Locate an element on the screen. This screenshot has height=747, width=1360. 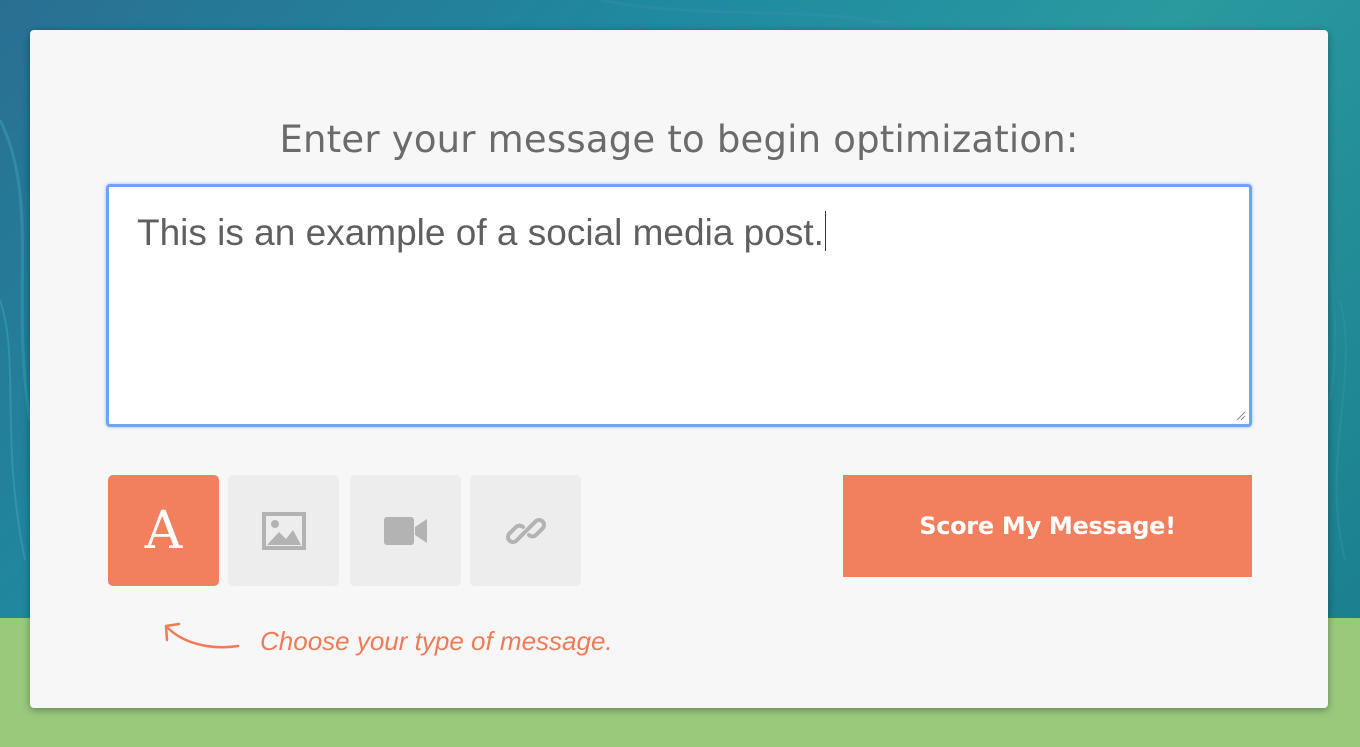
text-icon: A is located at coordinates (163, 530).